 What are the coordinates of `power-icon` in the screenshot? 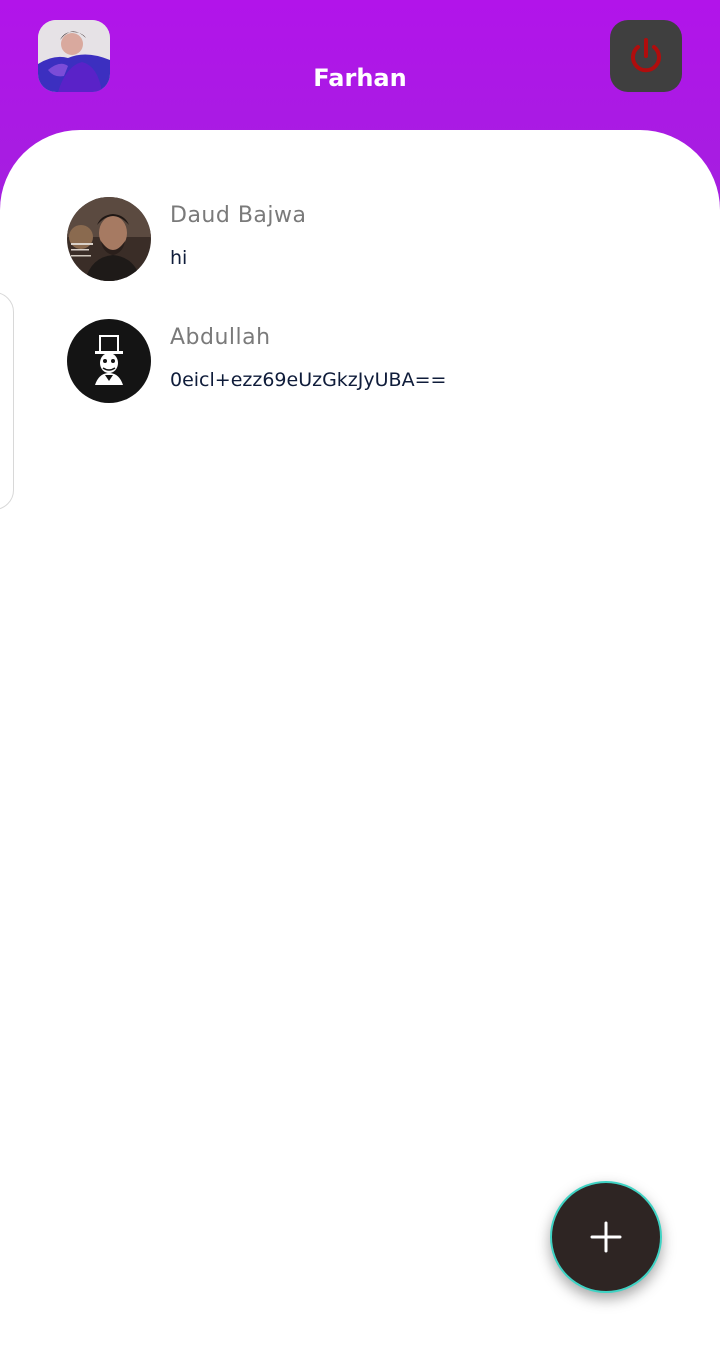 It's located at (646, 55).